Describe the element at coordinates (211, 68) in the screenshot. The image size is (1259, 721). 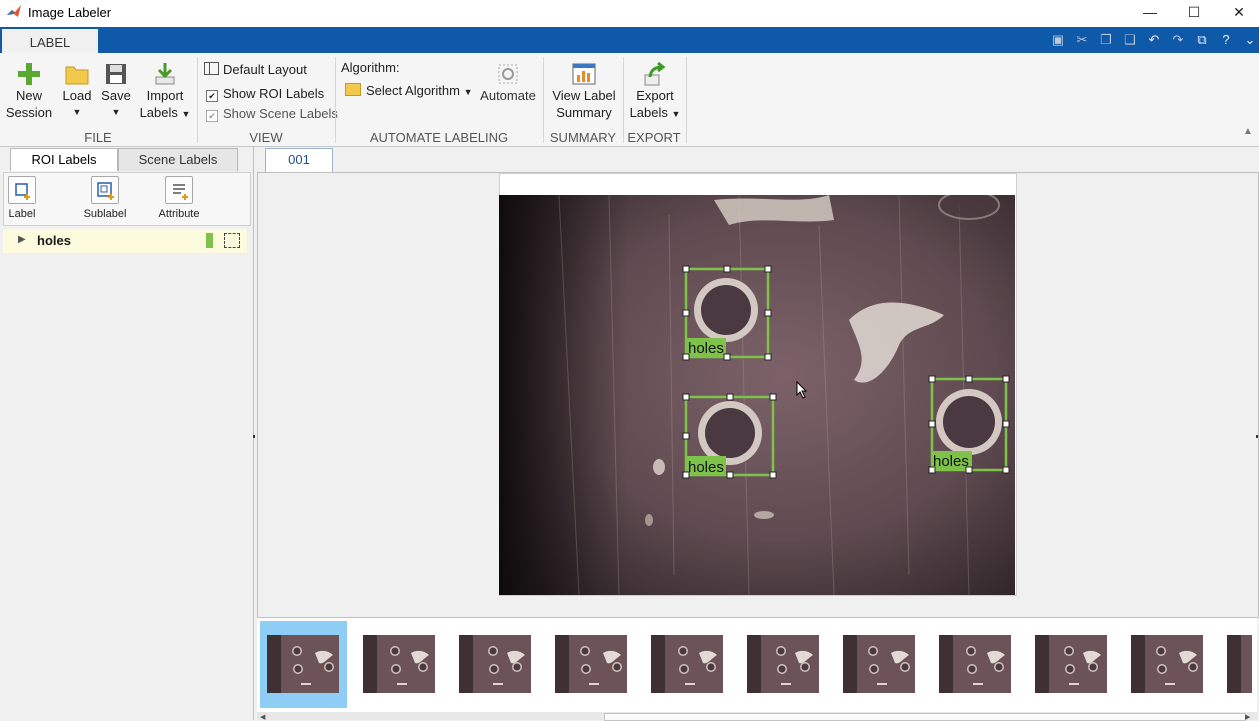
I see `layout-icon` at that location.